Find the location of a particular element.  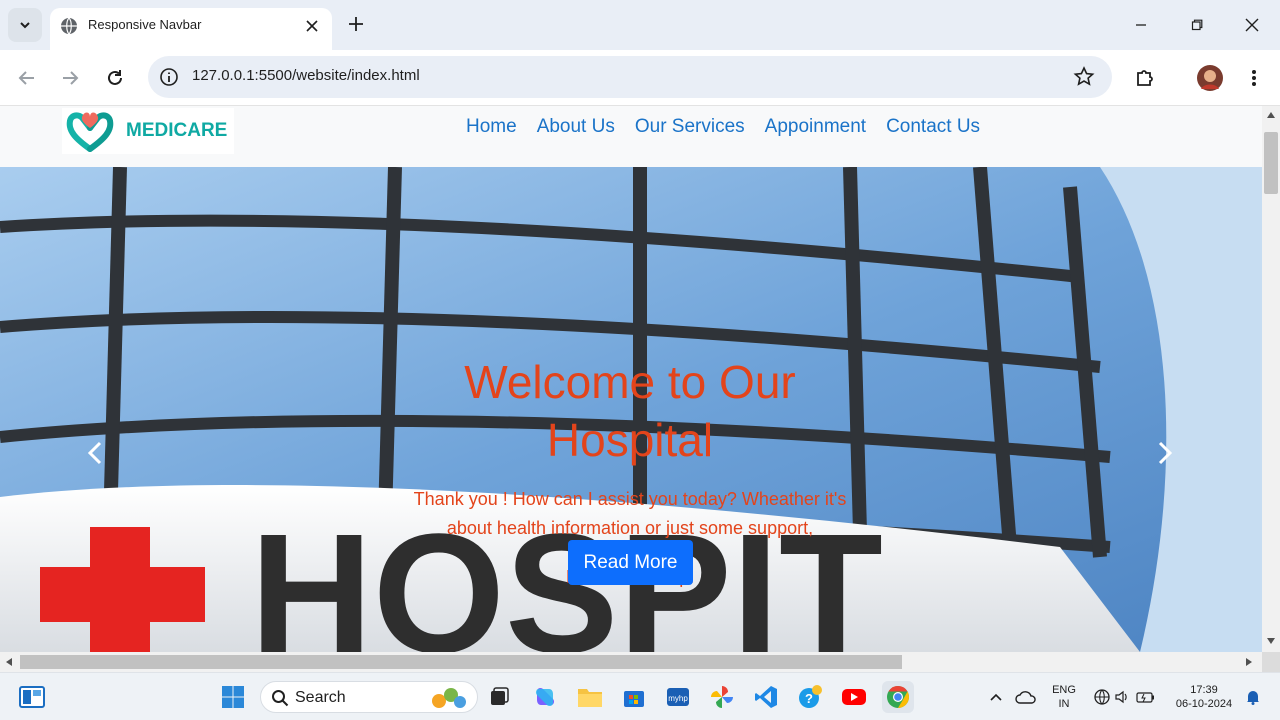

cloud-icon is located at coordinates (1025, 697).